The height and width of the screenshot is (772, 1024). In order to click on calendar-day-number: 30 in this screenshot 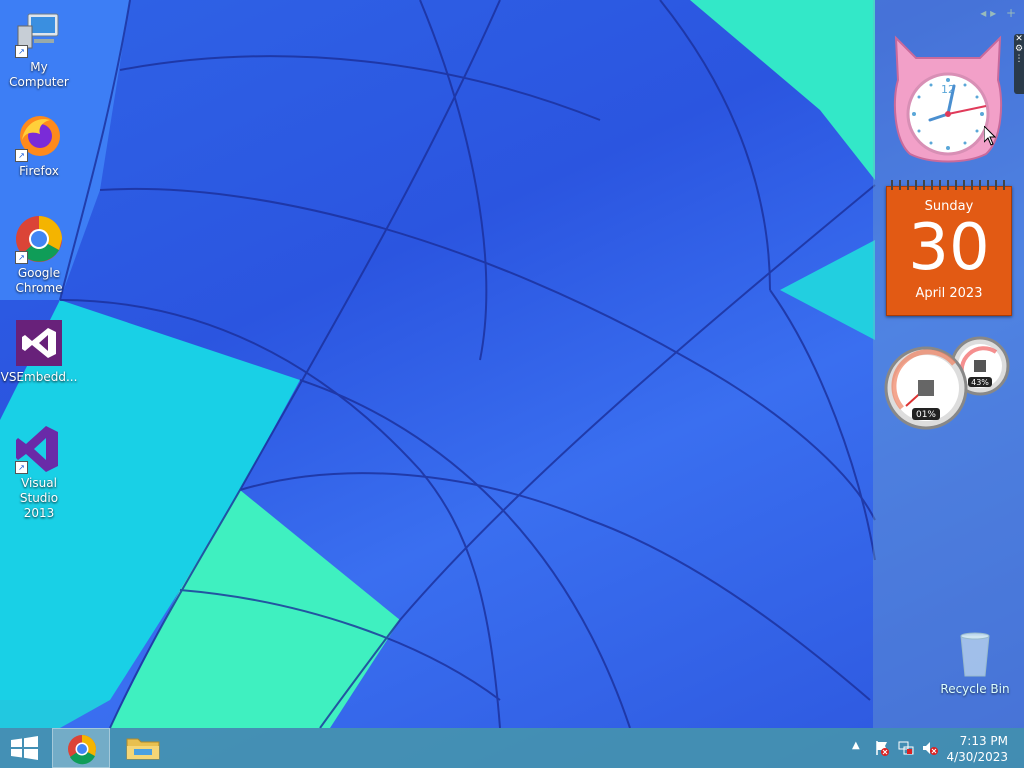, I will do `click(949, 248)`.